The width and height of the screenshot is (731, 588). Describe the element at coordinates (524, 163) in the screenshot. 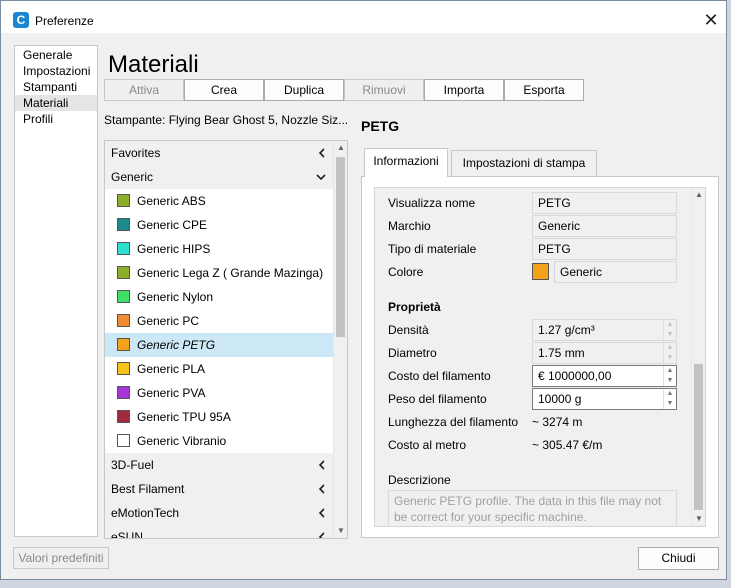

I see `tab-print-settings: Impostazioni di stampa` at that location.